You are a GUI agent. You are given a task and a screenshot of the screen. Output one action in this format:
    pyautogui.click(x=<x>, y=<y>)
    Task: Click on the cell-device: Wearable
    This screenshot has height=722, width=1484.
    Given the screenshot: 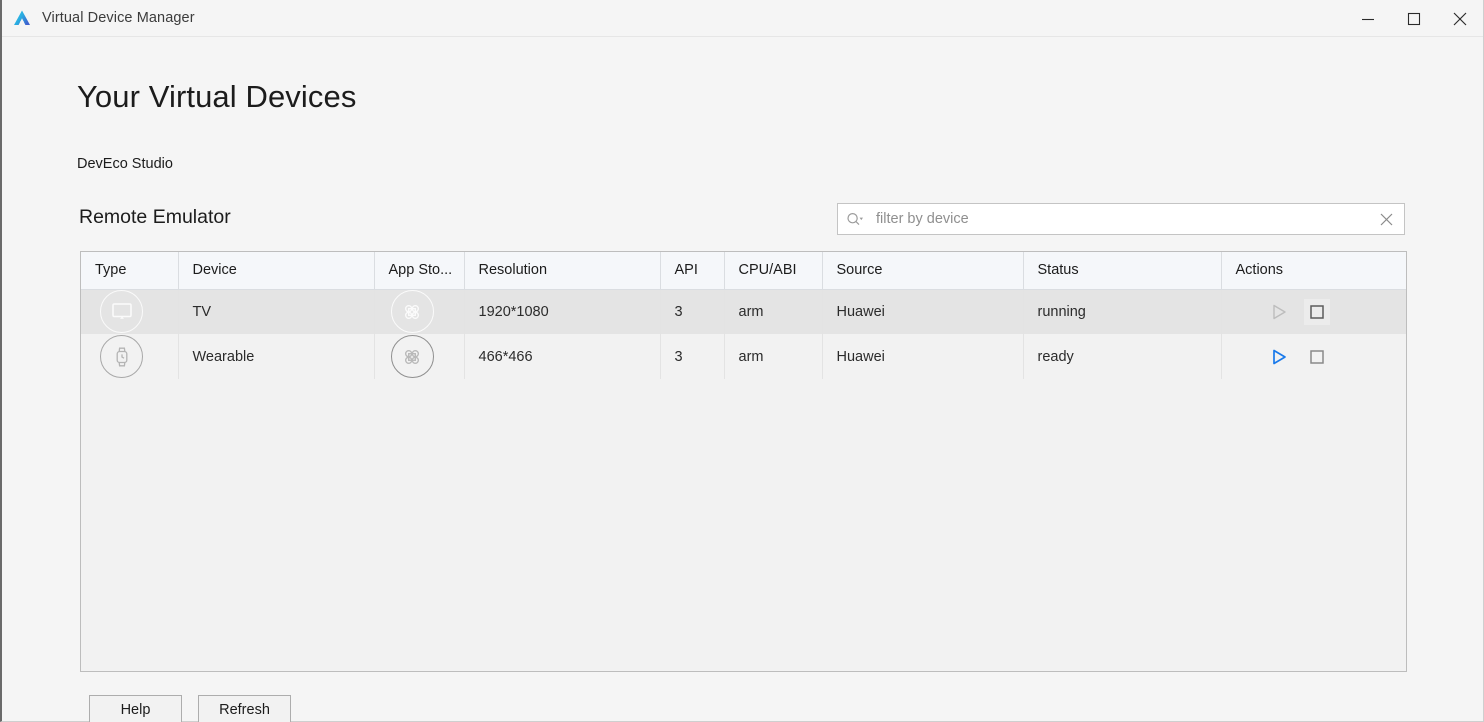 What is the action you would take?
    pyautogui.click(x=276, y=356)
    